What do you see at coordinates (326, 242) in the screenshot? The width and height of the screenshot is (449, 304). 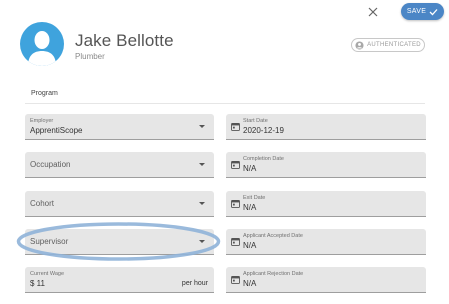 I see `applicant-accepted-date-field: Applicant Accepted Date N/A` at bounding box center [326, 242].